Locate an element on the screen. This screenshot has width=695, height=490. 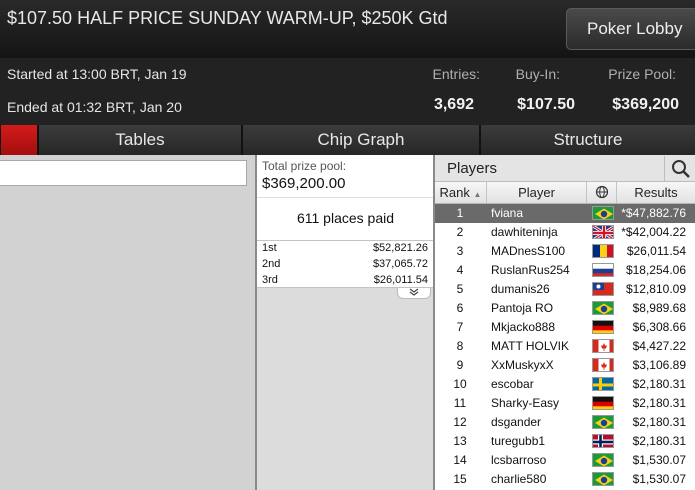
player-row: 6 Pantoja RO $8,989.68 is located at coordinates (565, 308).